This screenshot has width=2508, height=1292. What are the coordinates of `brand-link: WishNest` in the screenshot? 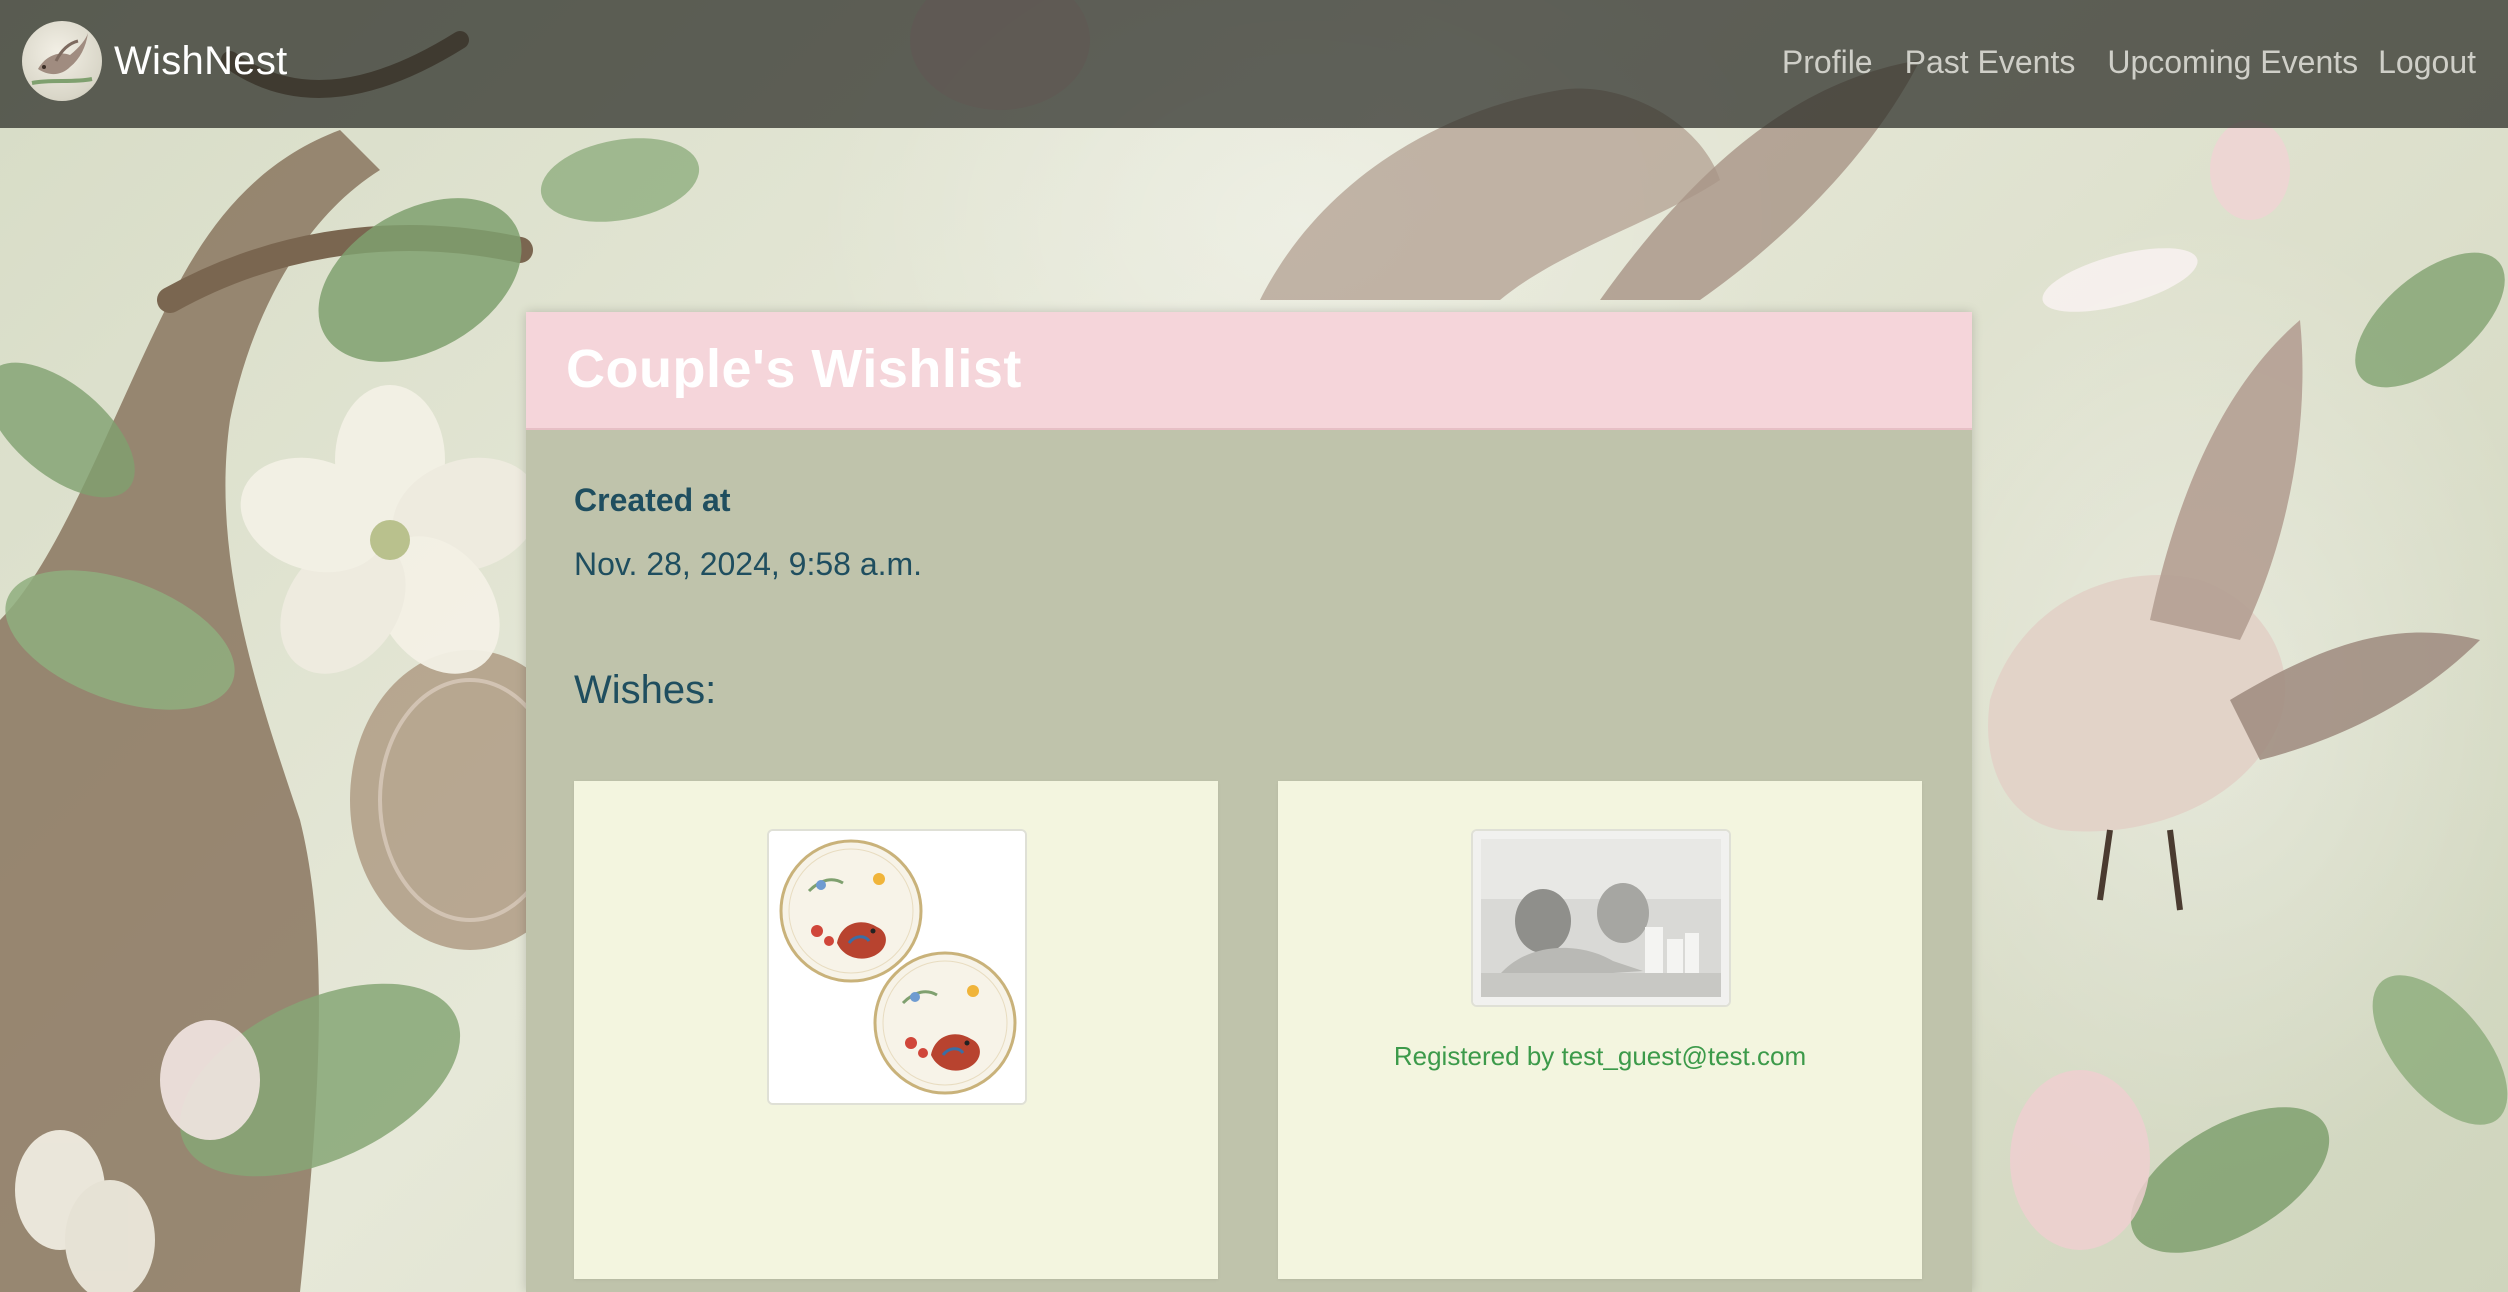 It's located at (155, 61).